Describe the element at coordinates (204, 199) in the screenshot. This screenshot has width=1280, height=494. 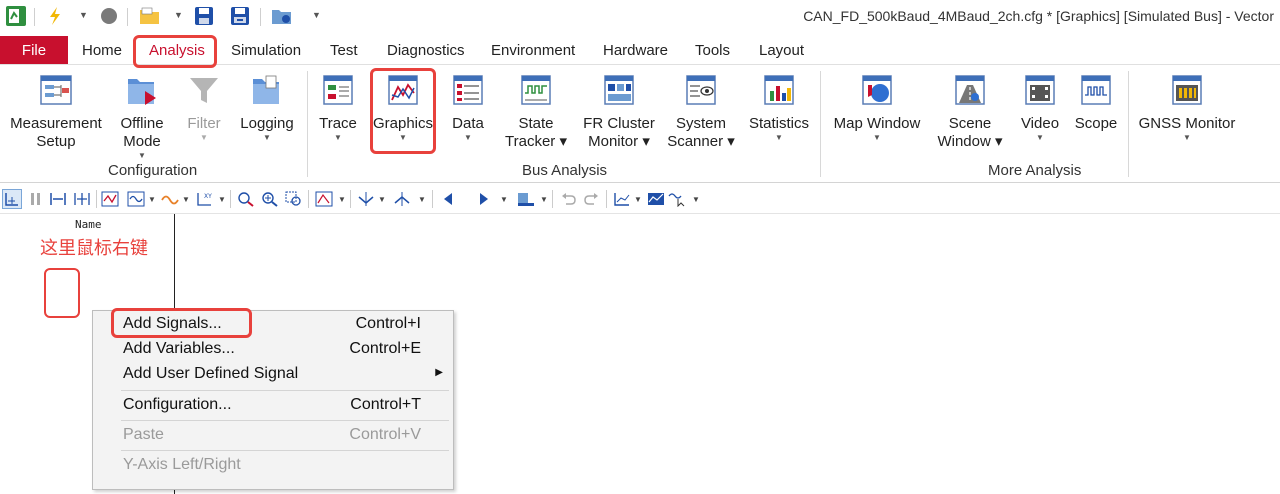
I see `xy-axis-icon: XY` at that location.